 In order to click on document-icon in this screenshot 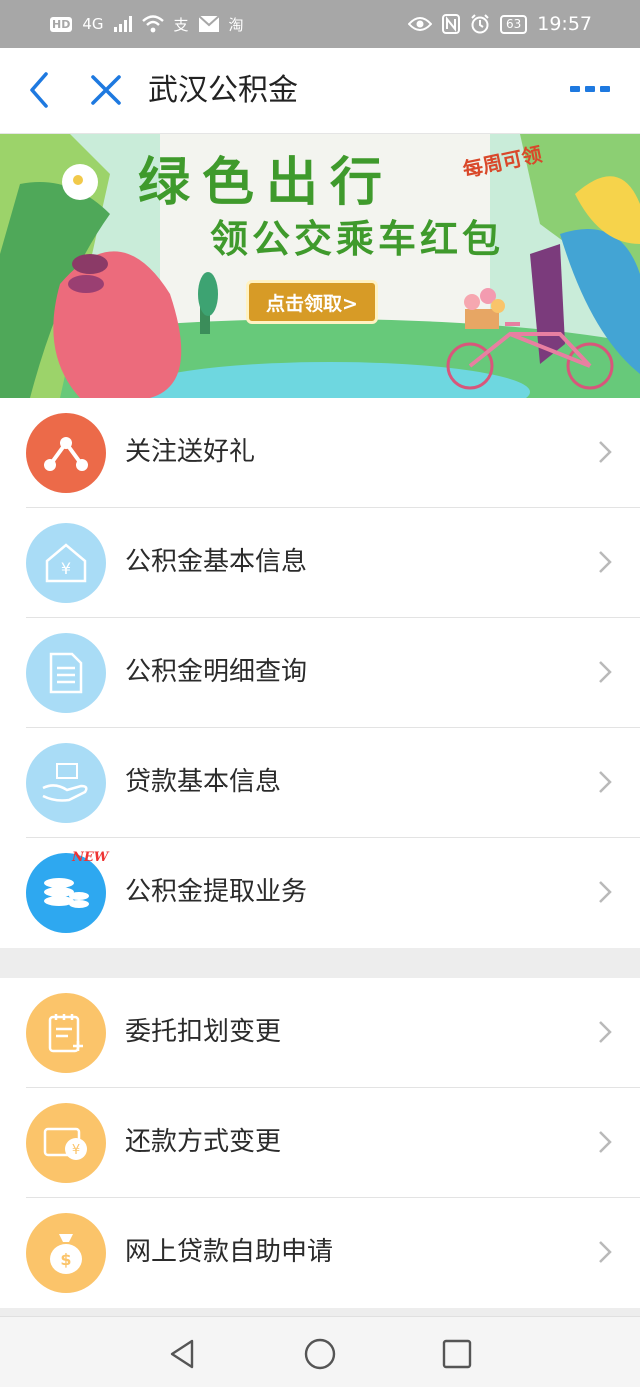, I will do `click(66, 673)`.